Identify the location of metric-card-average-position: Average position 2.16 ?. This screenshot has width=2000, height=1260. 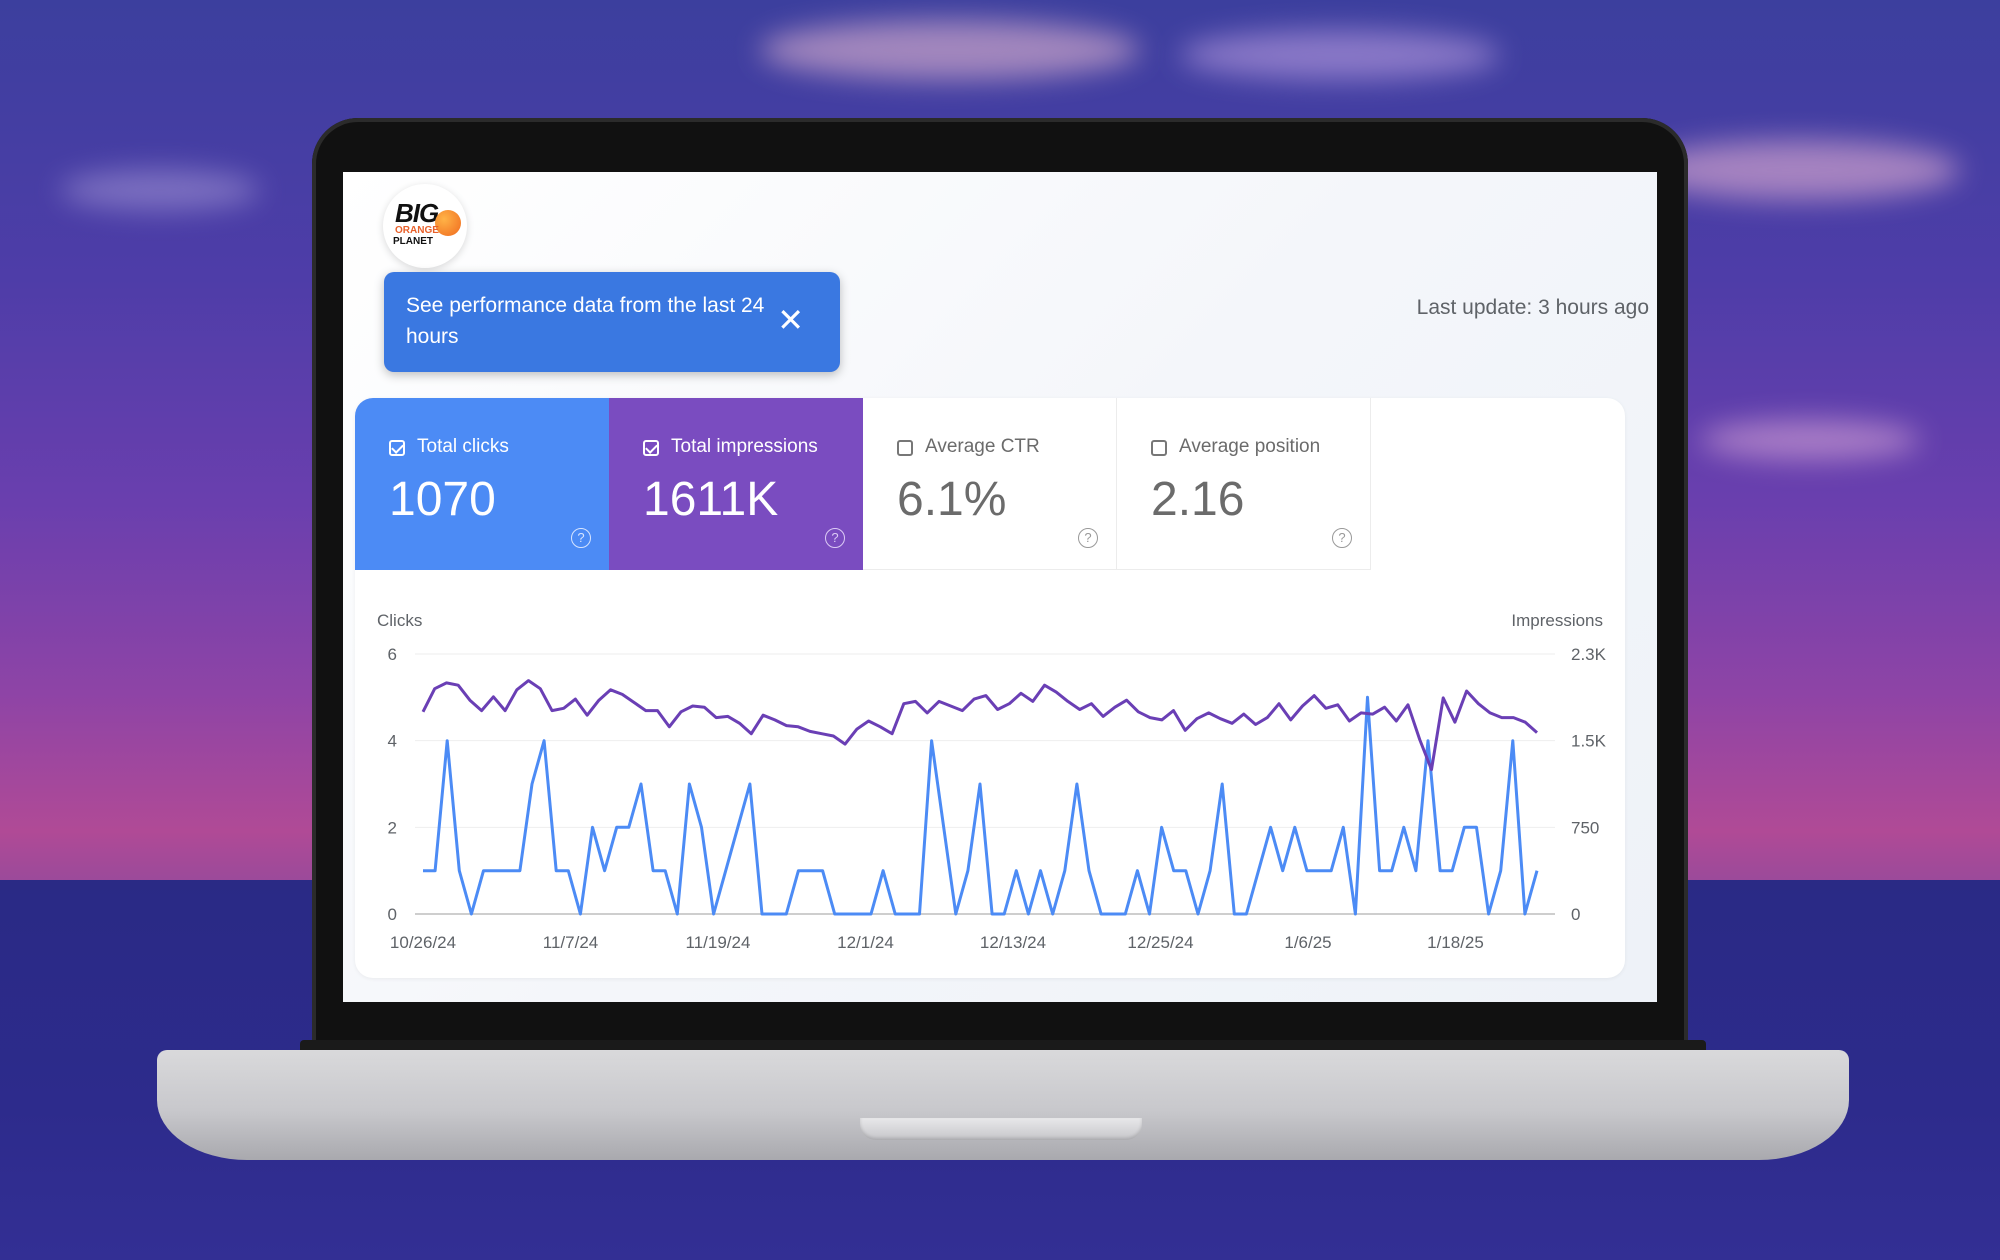
(1244, 484).